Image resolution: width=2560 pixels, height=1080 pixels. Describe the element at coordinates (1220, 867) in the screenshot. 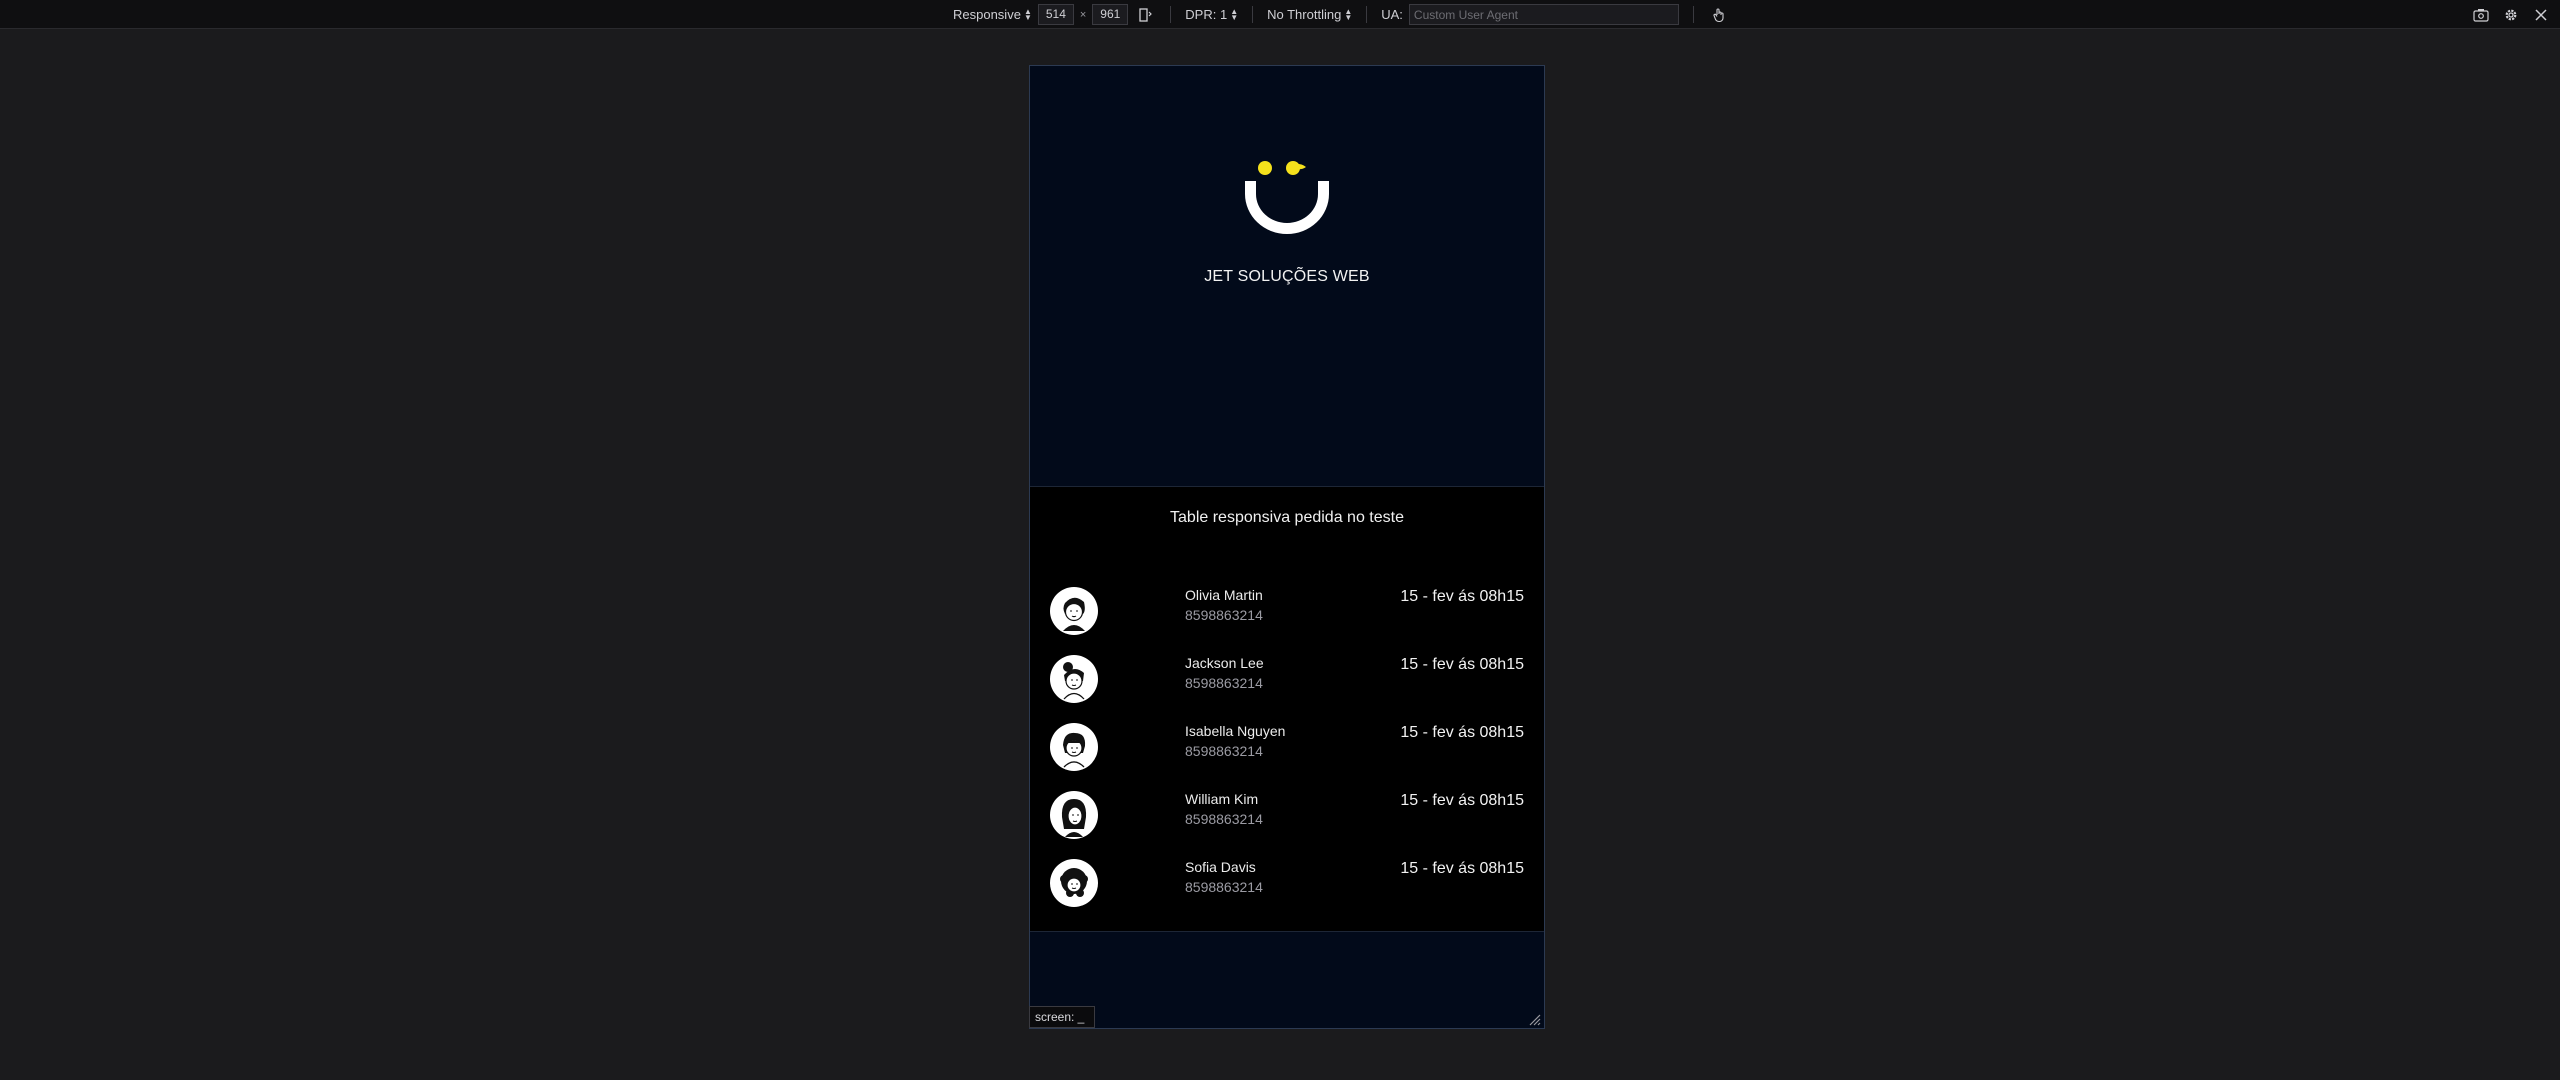

I see `row-name: Sofia Davis` at that location.